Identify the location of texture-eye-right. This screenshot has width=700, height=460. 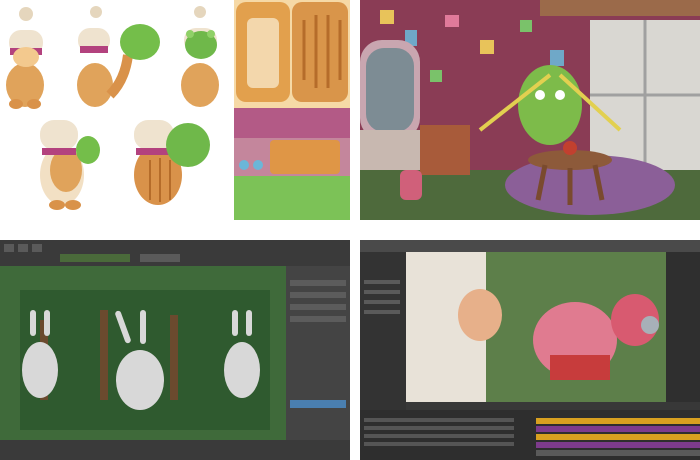
(258, 165).